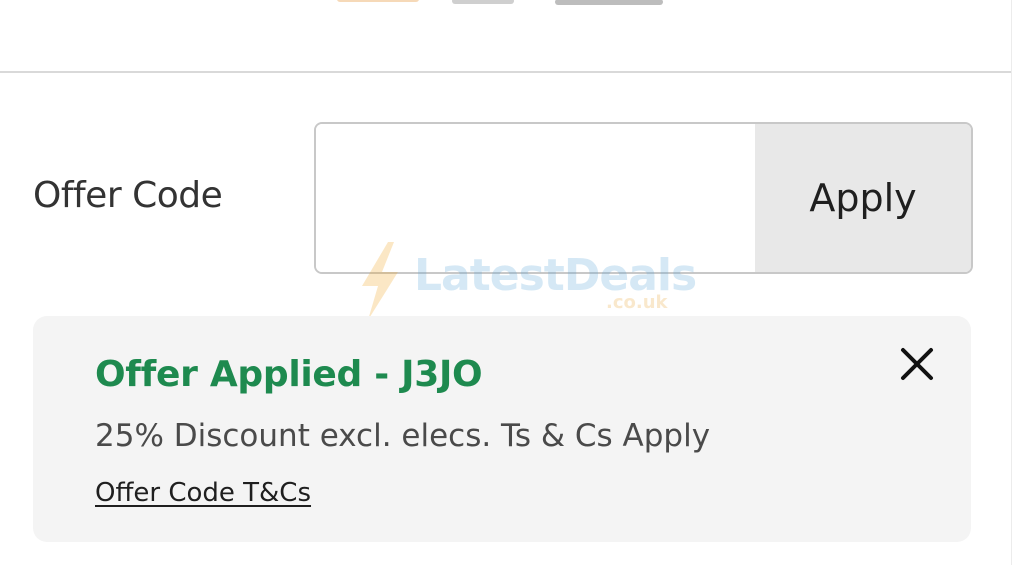  I want to click on payment-logos-strip, so click(506, 36).